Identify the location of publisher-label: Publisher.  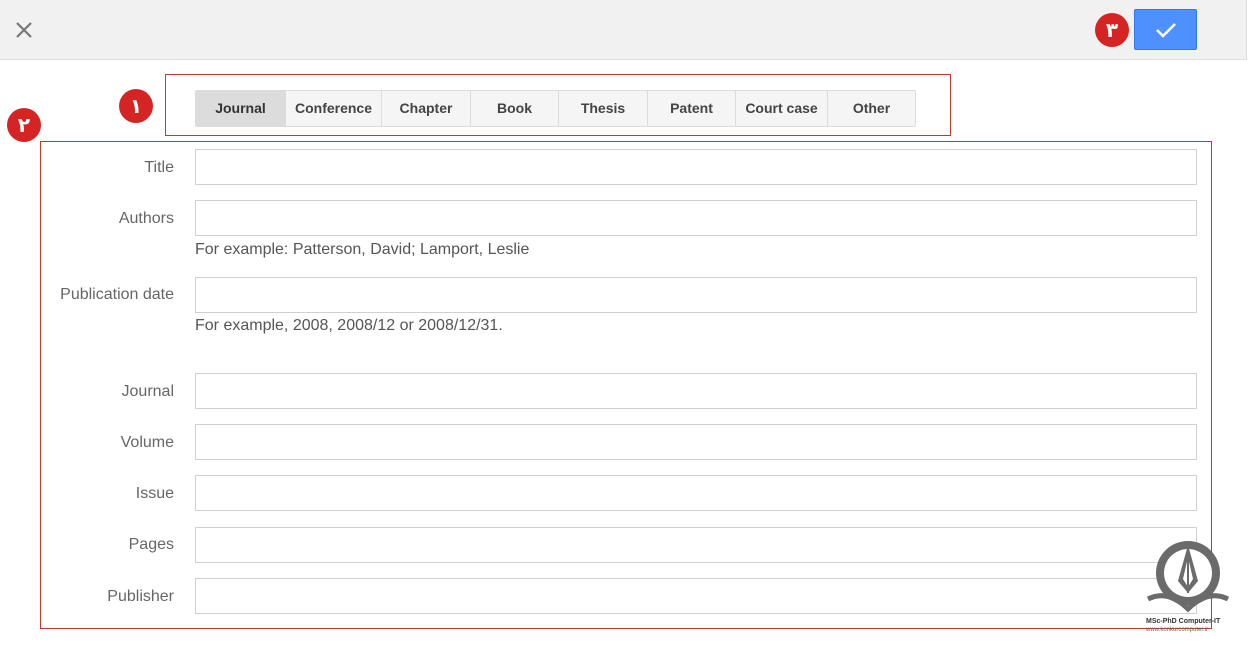
(140, 596).